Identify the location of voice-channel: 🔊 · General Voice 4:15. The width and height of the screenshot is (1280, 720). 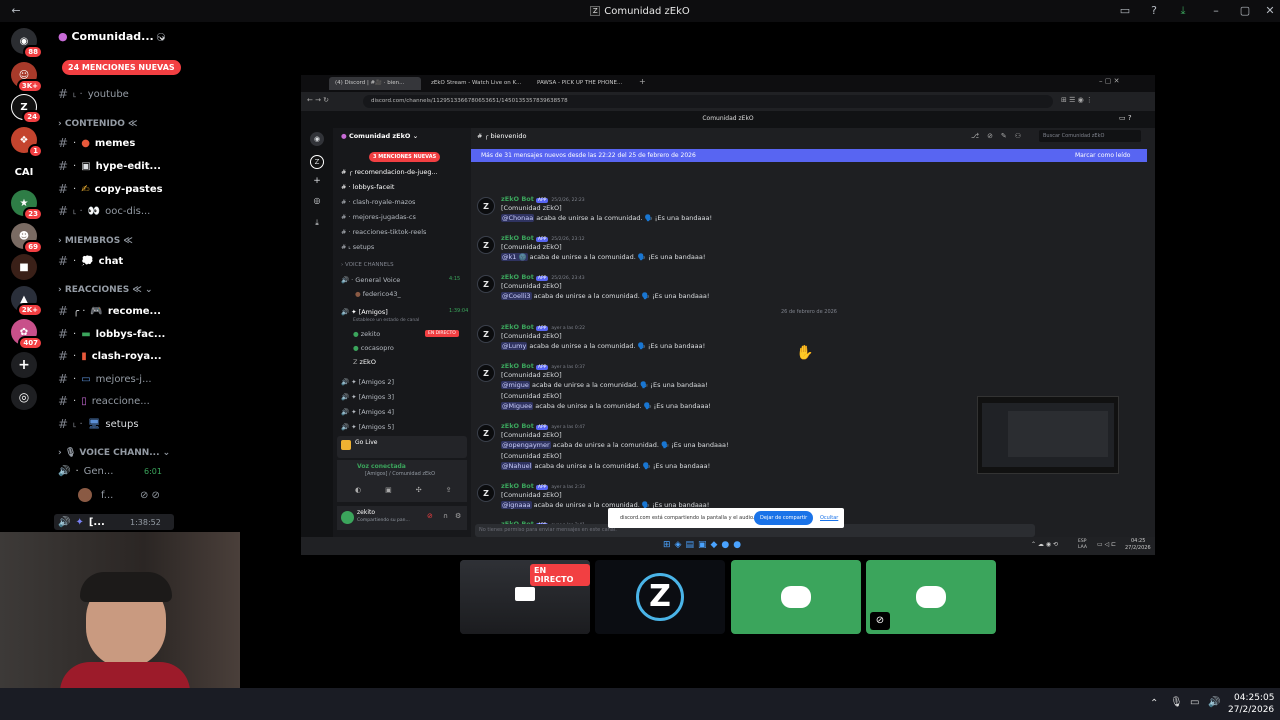
(400, 280).